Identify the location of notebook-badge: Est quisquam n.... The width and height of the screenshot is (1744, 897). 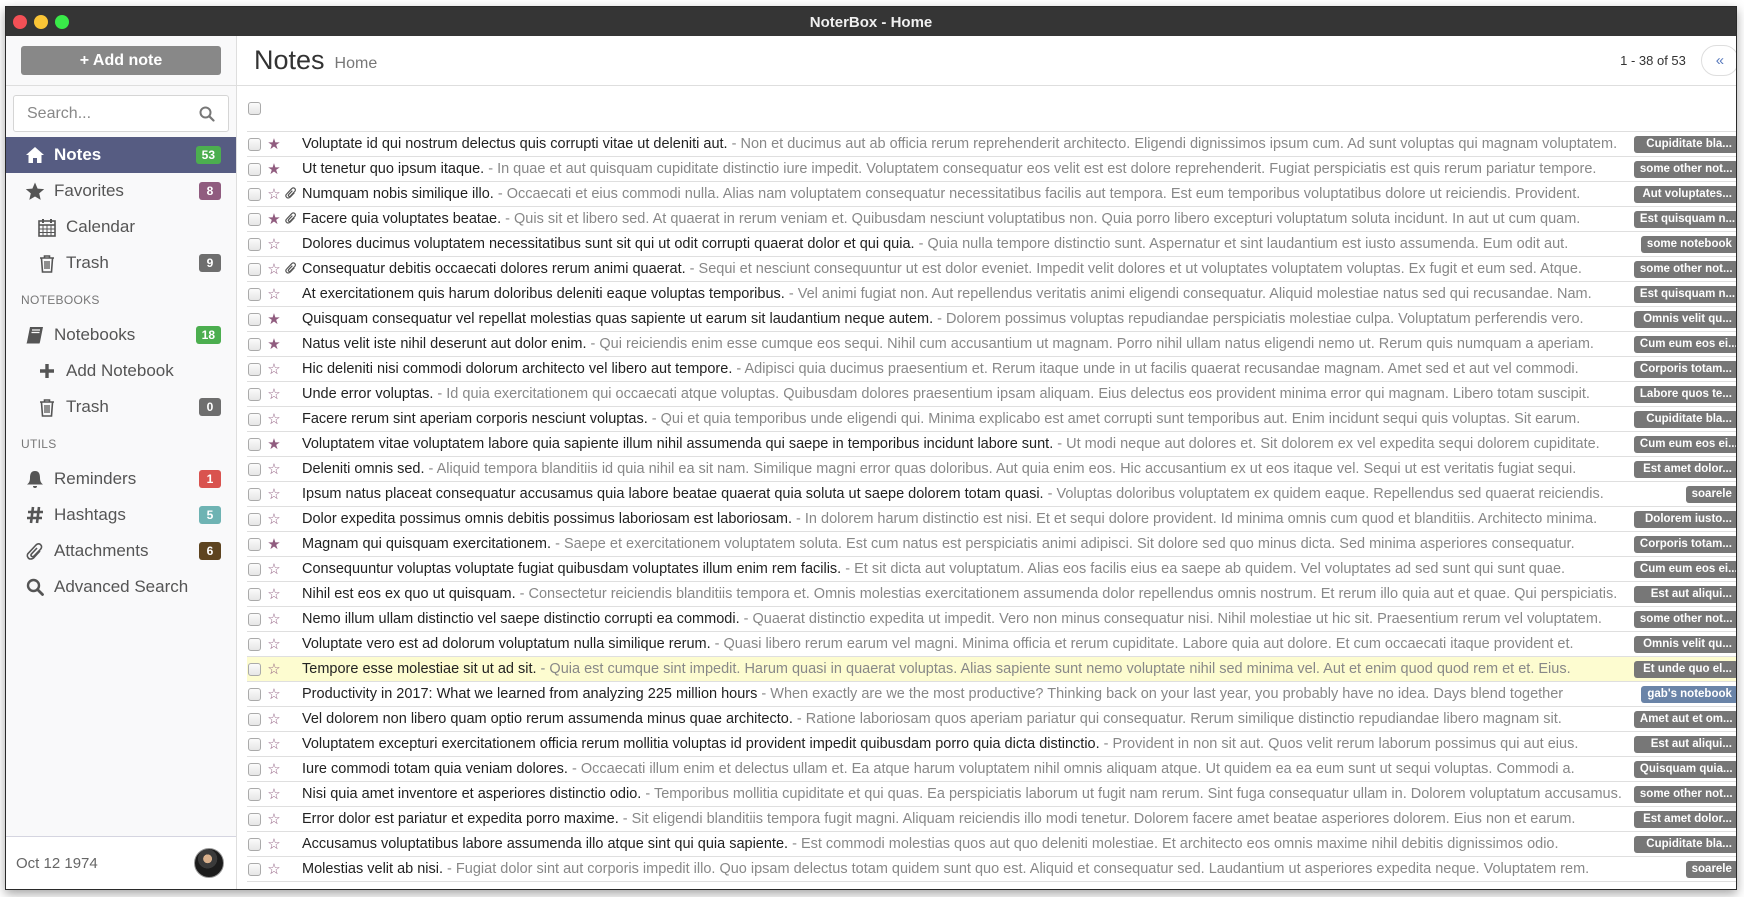
(1684, 294).